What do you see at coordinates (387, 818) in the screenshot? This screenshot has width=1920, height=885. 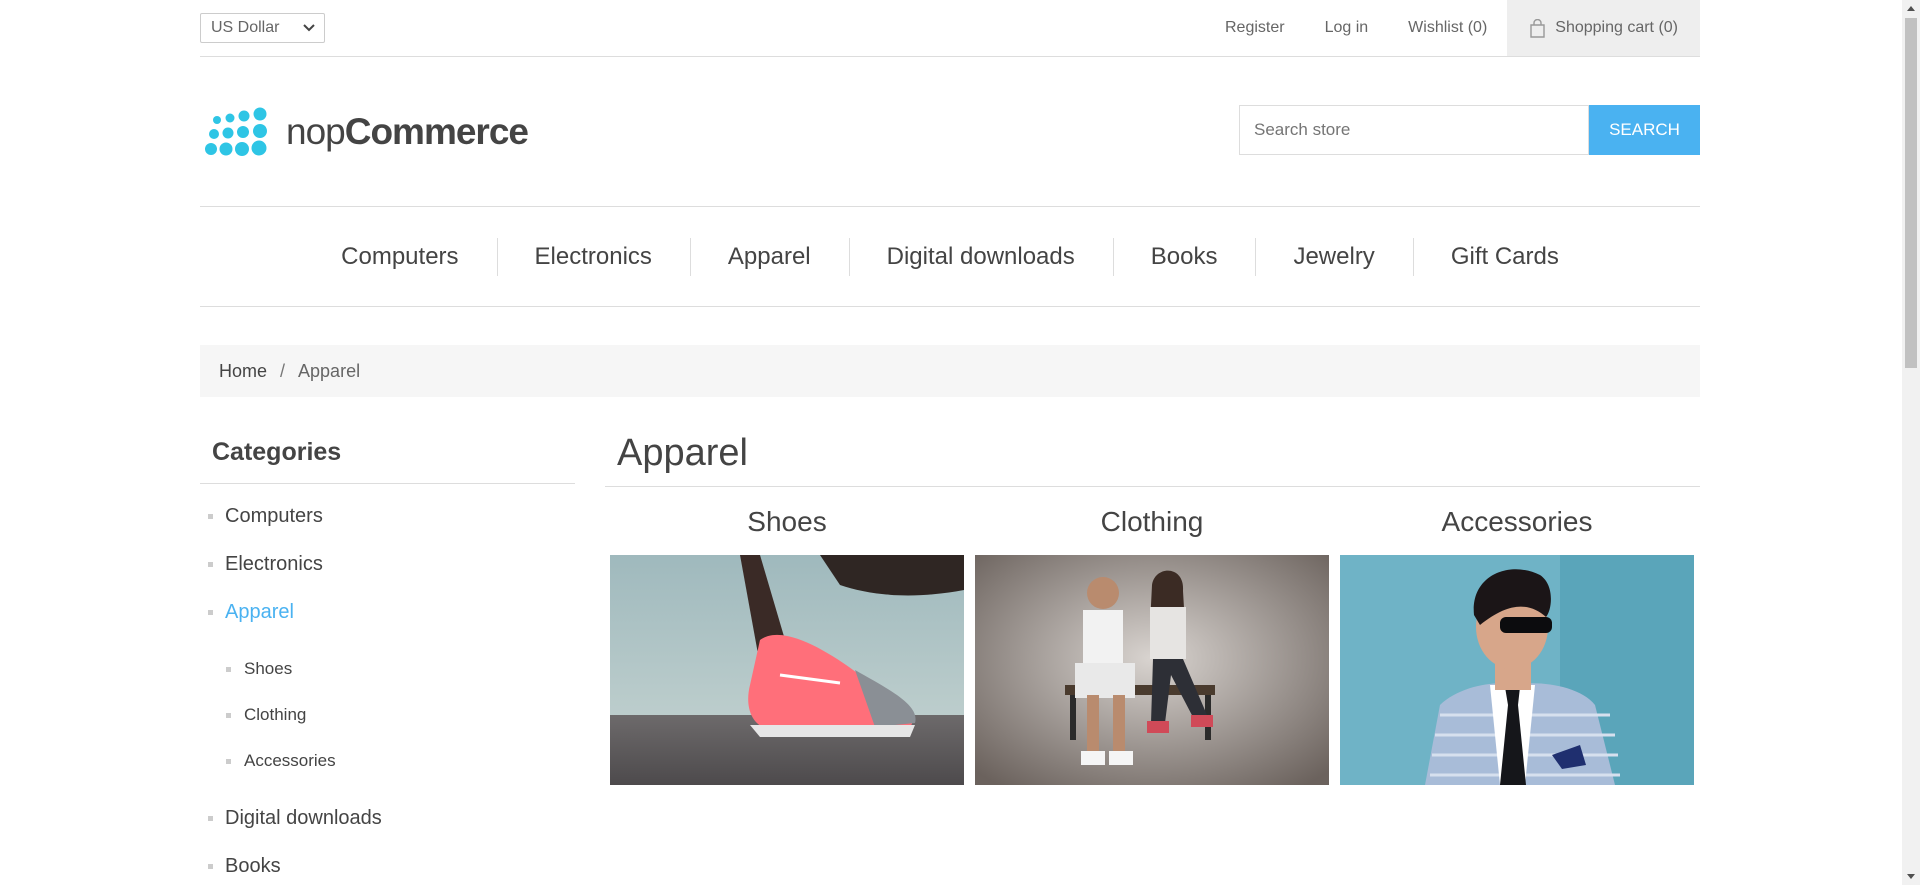 I see `sidebar-item-digital-downloads: Digital downloads` at bounding box center [387, 818].